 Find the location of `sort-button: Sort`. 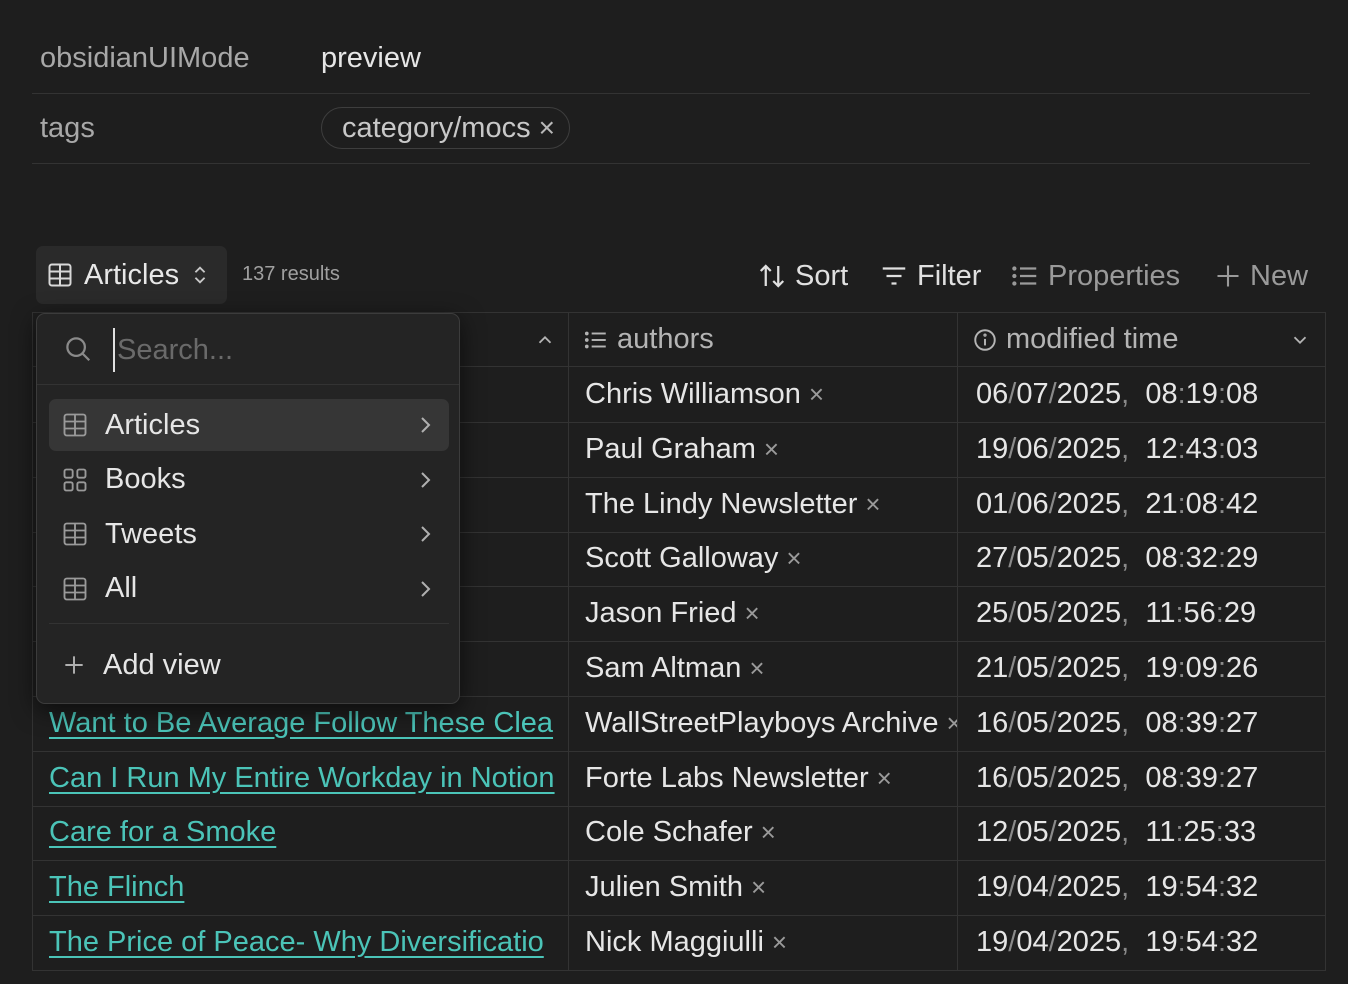

sort-button: Sort is located at coordinates (802, 276).